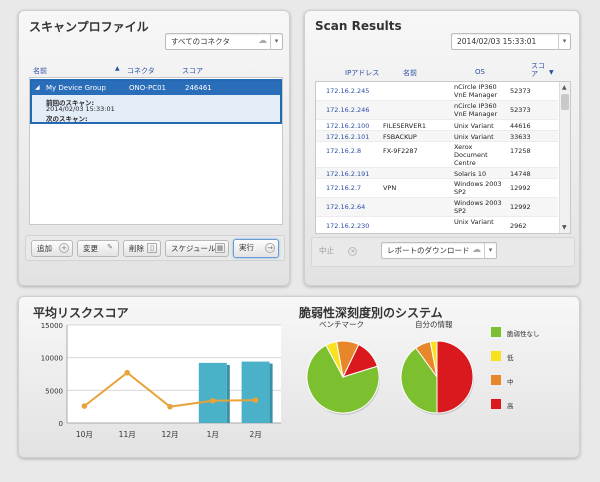  I want to click on connector-dropdown: すべてのコネクタ ☁ ▾, so click(224, 41).